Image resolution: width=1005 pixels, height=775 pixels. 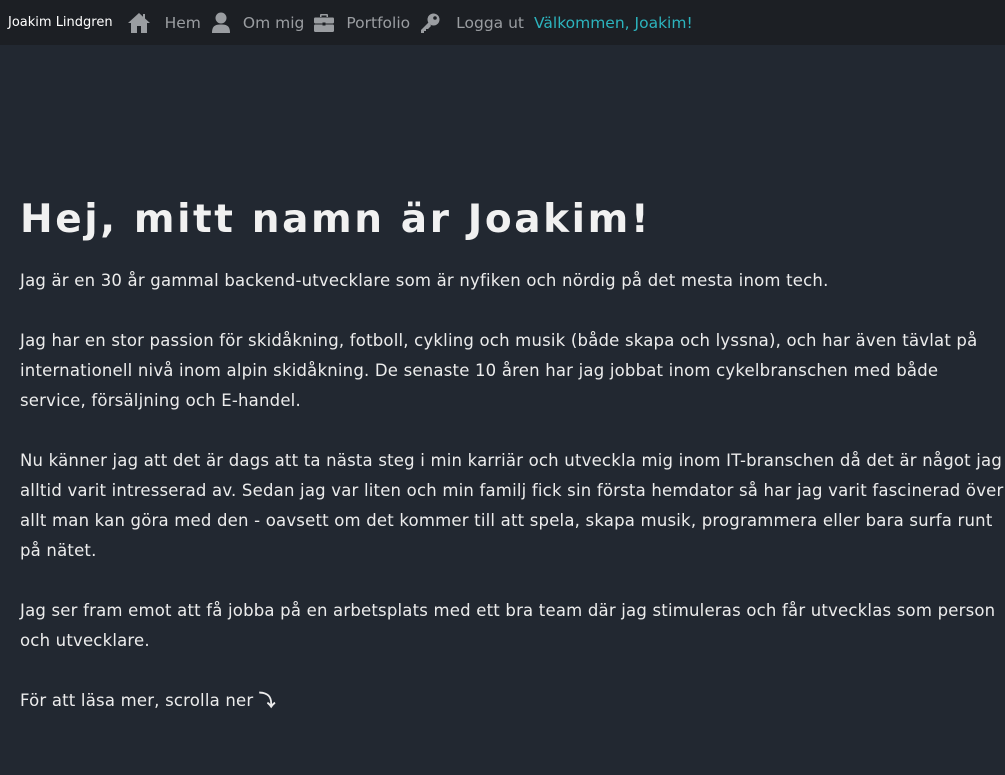 What do you see at coordinates (324, 23) in the screenshot?
I see `briefcase-icon` at bounding box center [324, 23].